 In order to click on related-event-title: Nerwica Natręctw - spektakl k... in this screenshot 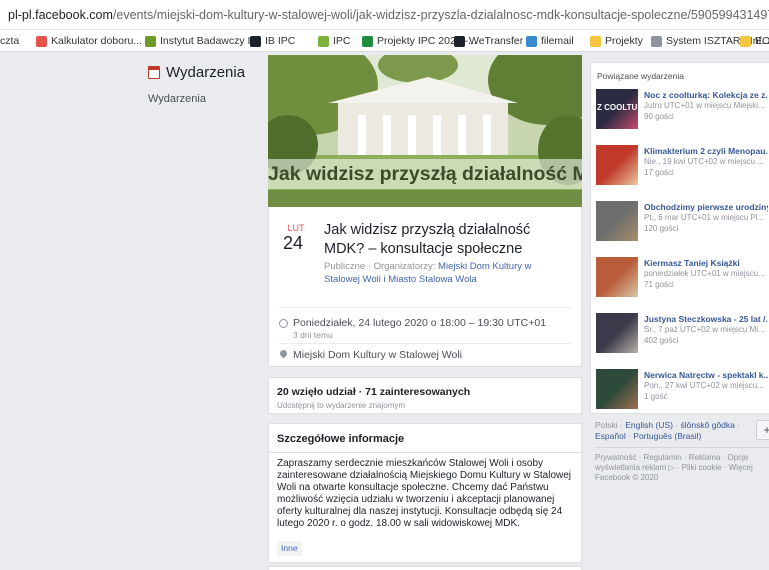, I will do `click(706, 375)`.